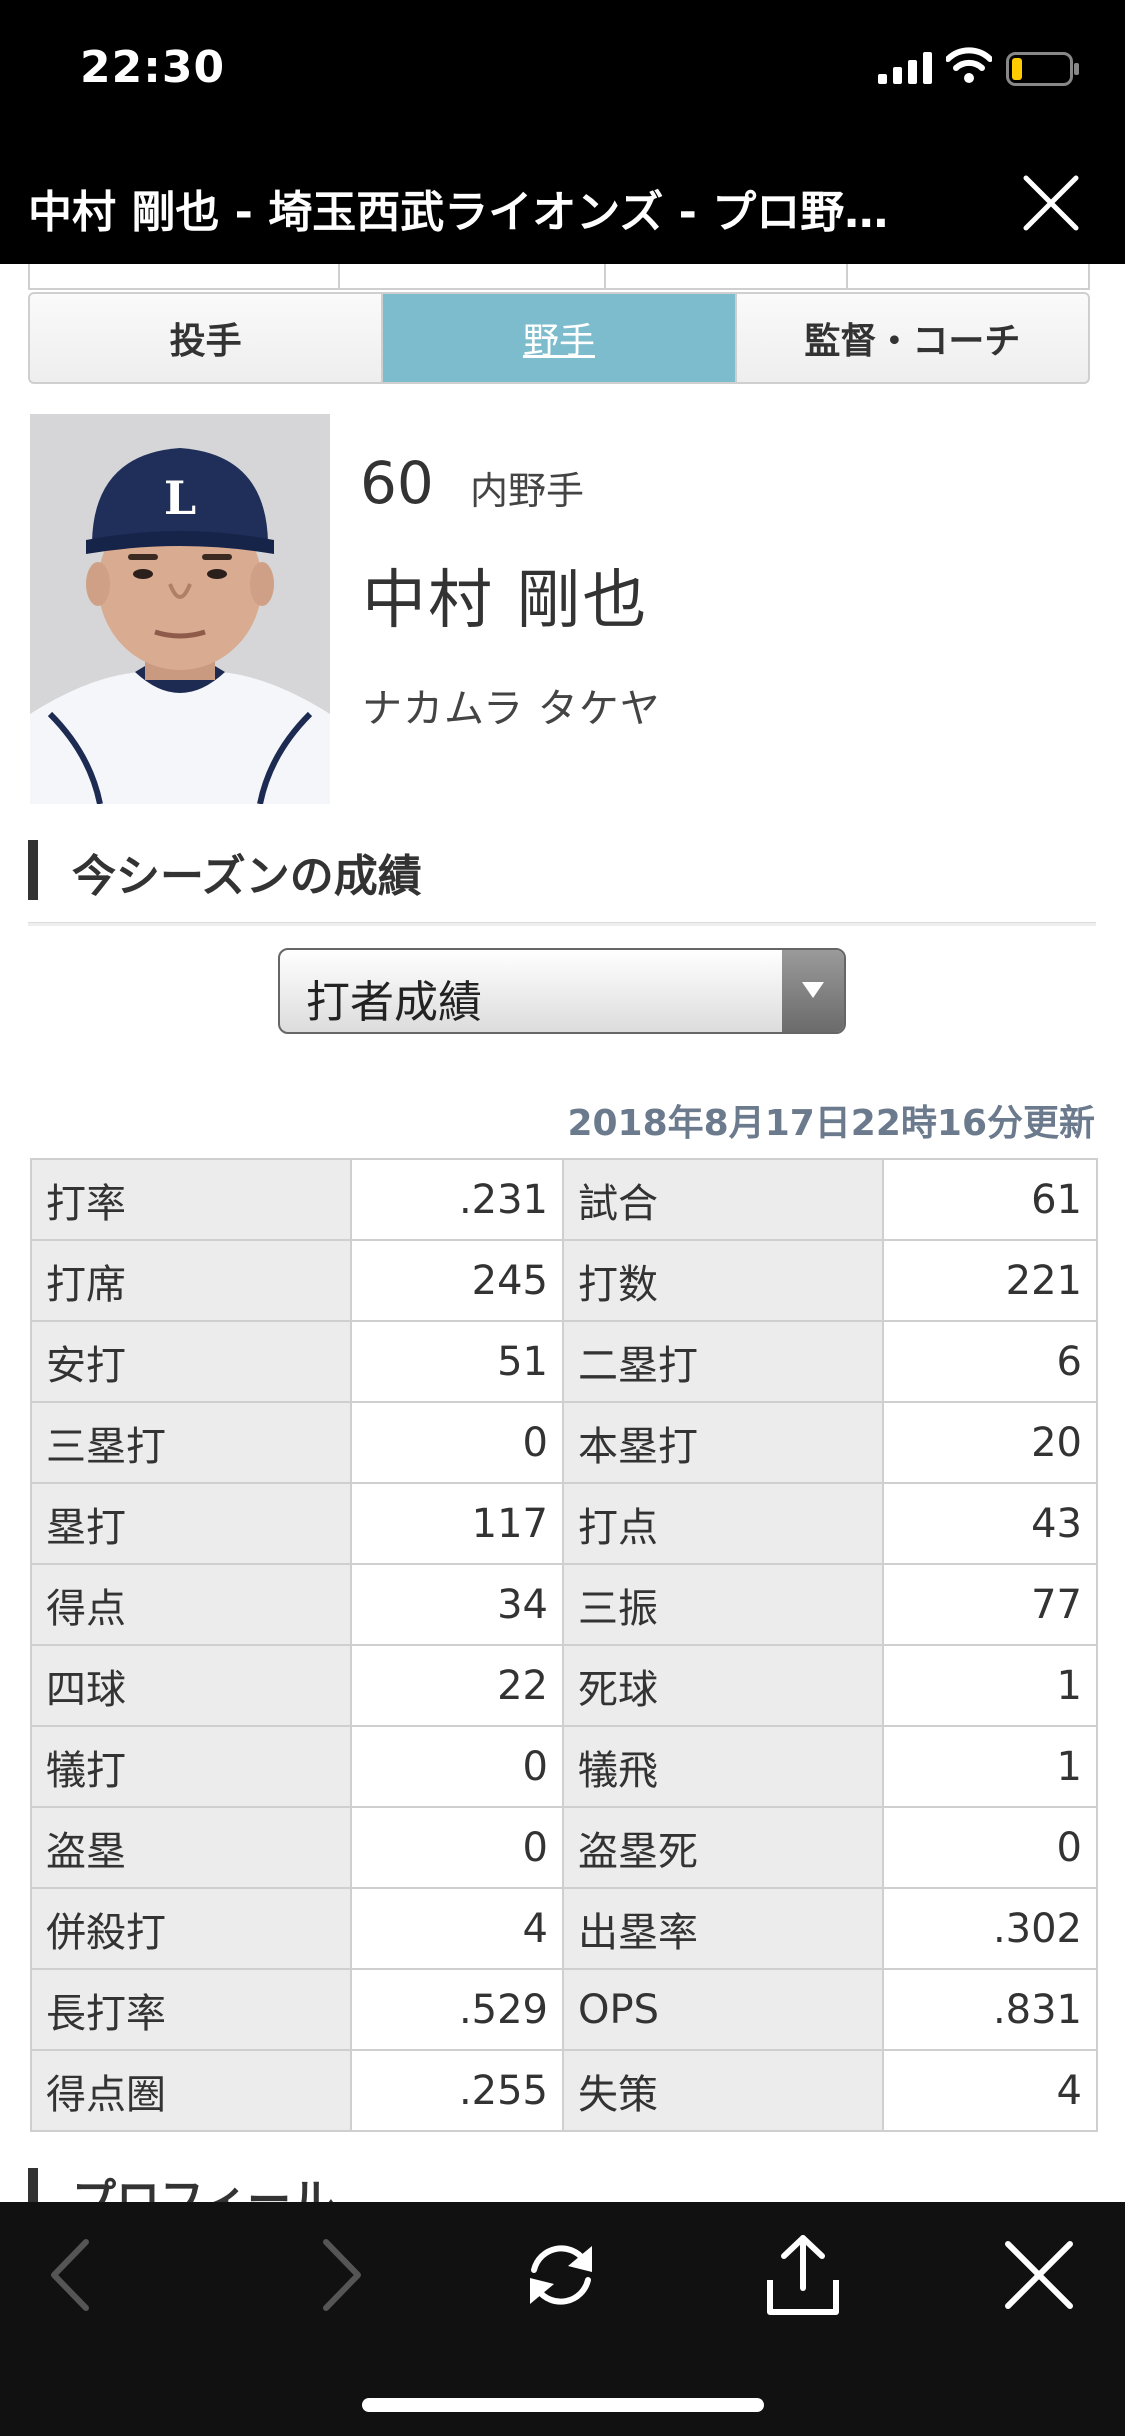 This screenshot has height=2436, width=1125. What do you see at coordinates (723, 1523) in the screenshot?
I see `stat-label-cell: 打点` at bounding box center [723, 1523].